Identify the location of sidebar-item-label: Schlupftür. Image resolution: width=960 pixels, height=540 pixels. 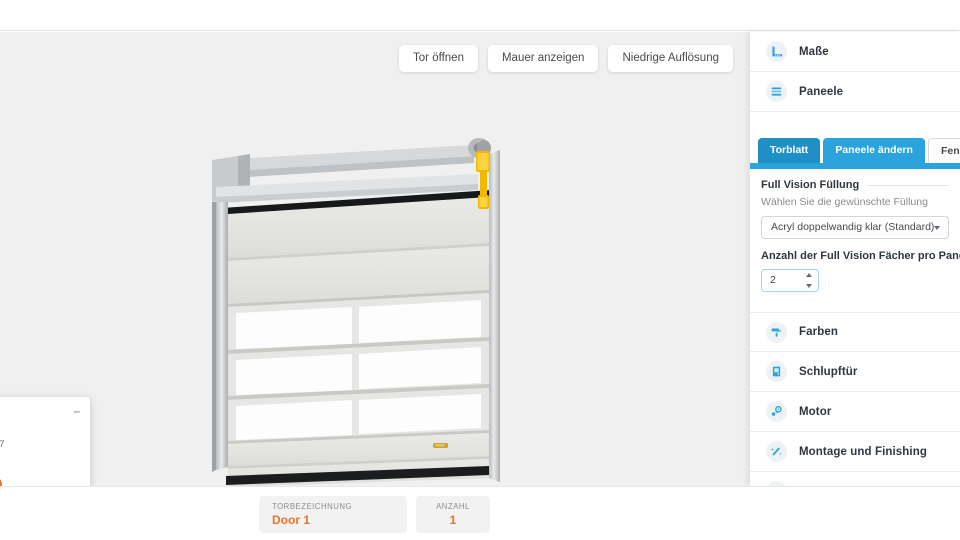
(828, 371).